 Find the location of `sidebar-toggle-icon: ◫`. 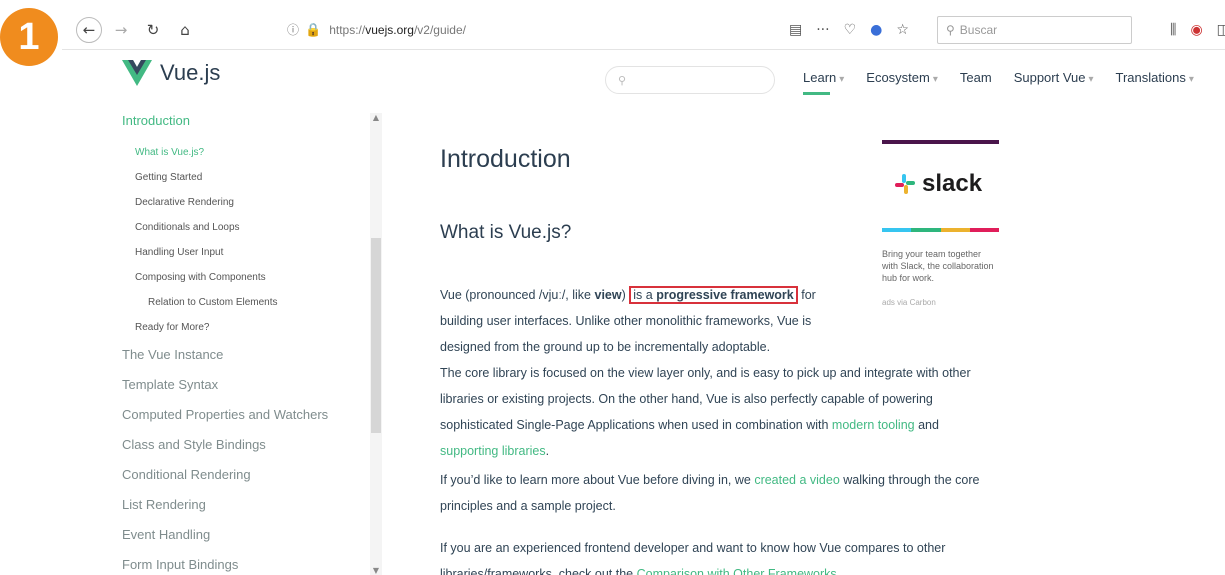

sidebar-toggle-icon: ◫ is located at coordinates (1221, 30).